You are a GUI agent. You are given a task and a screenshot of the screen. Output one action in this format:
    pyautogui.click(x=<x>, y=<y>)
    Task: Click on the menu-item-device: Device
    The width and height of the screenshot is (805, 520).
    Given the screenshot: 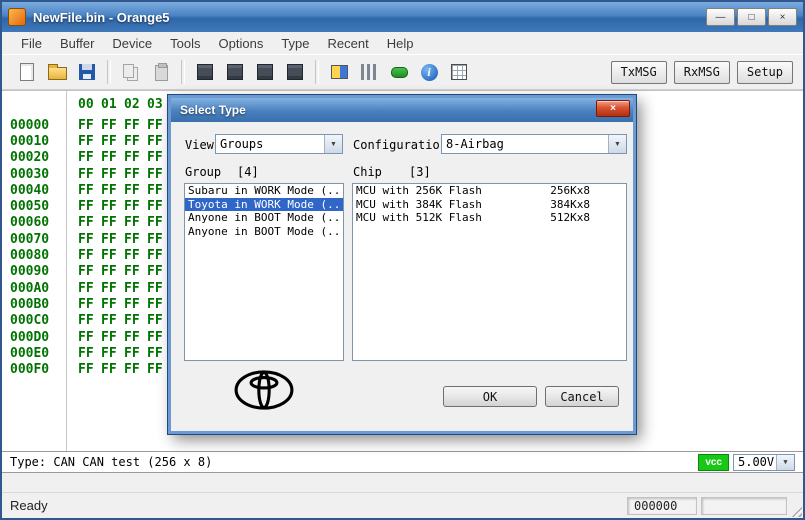 What is the action you would take?
    pyautogui.click(x=132, y=43)
    